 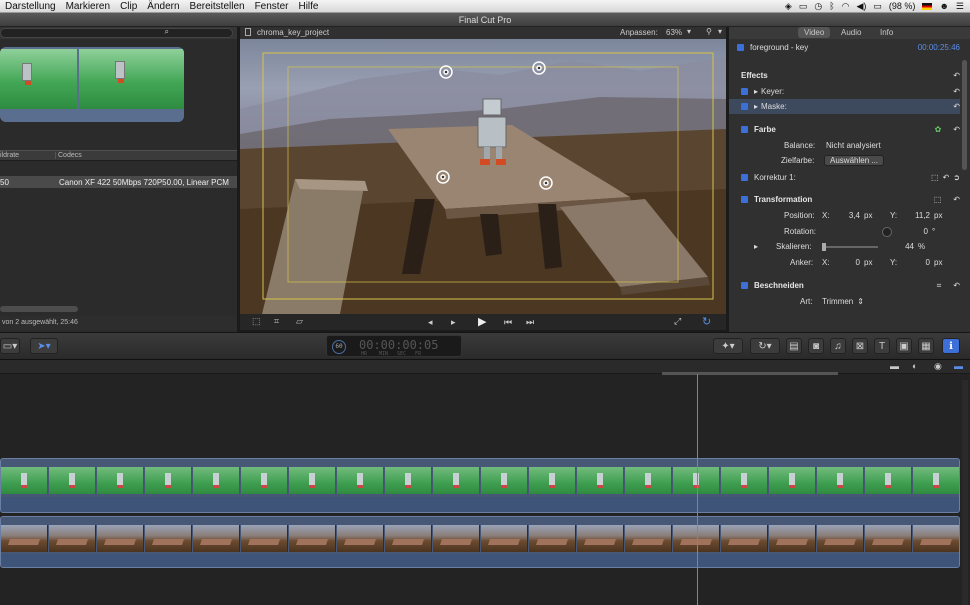 What do you see at coordinates (677, 321) in the screenshot?
I see `fullscreen-icon: ⤢` at bounding box center [677, 321].